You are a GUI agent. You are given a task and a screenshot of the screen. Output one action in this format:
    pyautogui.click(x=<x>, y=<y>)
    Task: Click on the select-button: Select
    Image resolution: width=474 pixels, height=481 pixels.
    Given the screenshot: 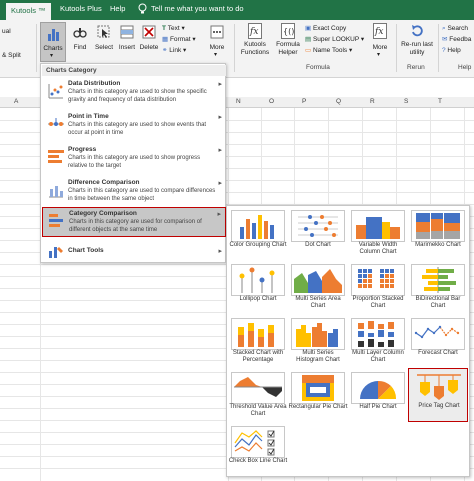 What is the action you would take?
    pyautogui.click(x=104, y=42)
    